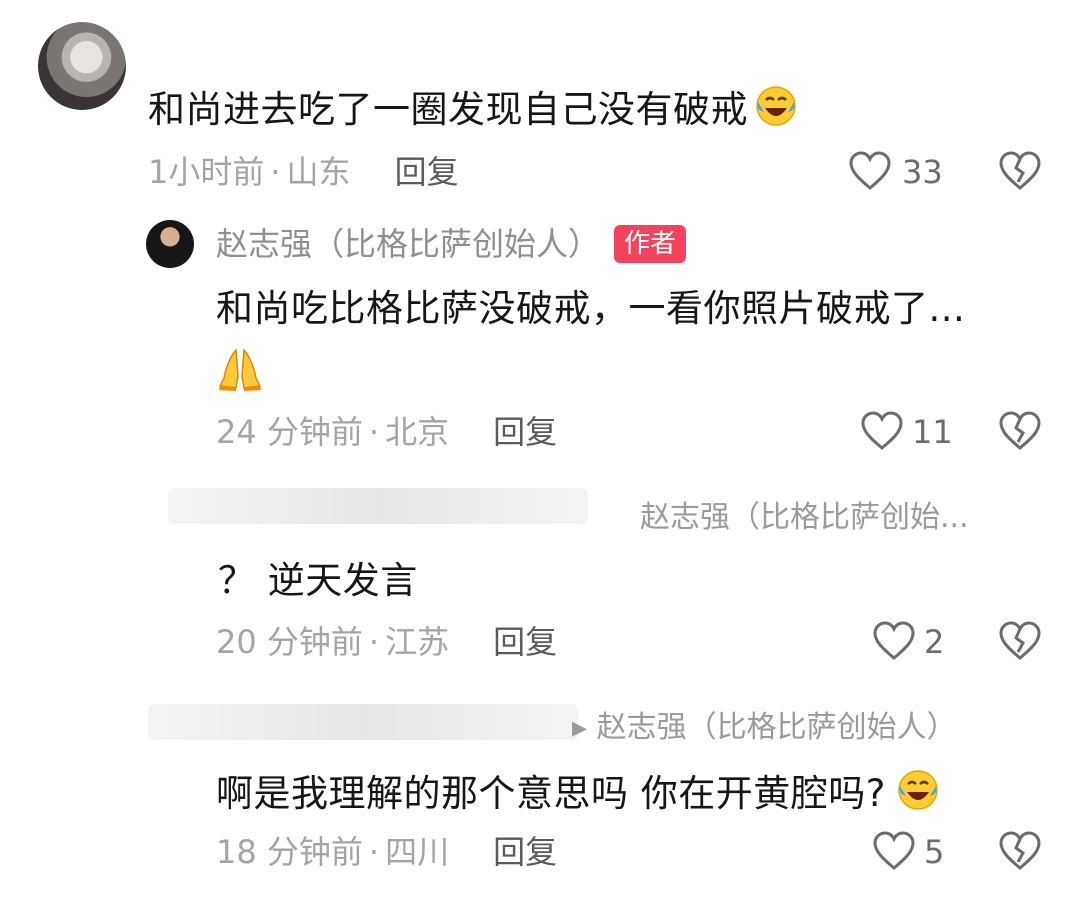  What do you see at coordinates (934, 642) in the screenshot?
I see `like-count: 2` at bounding box center [934, 642].